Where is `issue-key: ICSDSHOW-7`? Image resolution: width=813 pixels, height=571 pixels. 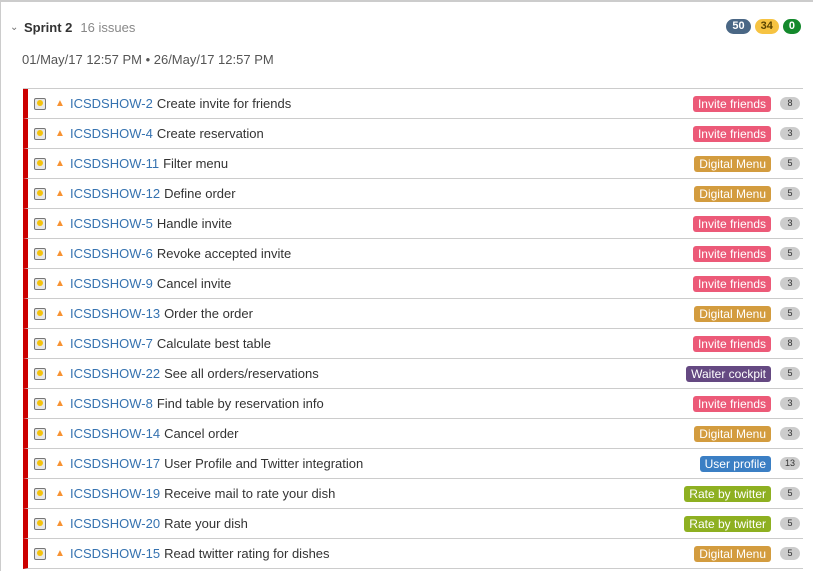 issue-key: ICSDSHOW-7 is located at coordinates (111, 343).